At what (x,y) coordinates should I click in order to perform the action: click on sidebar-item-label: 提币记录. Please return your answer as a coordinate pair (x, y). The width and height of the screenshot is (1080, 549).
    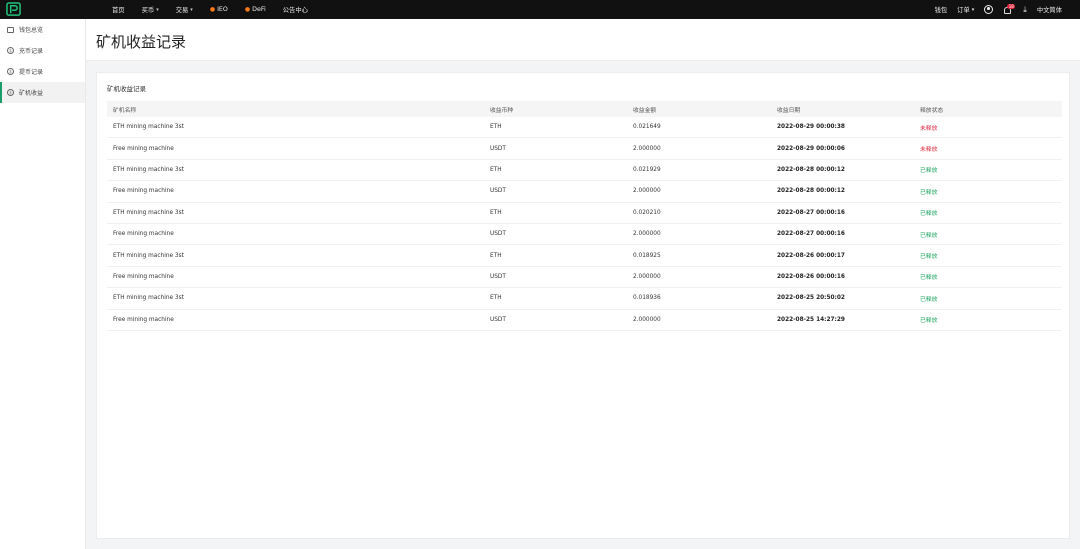
    Looking at the image, I should click on (31, 72).